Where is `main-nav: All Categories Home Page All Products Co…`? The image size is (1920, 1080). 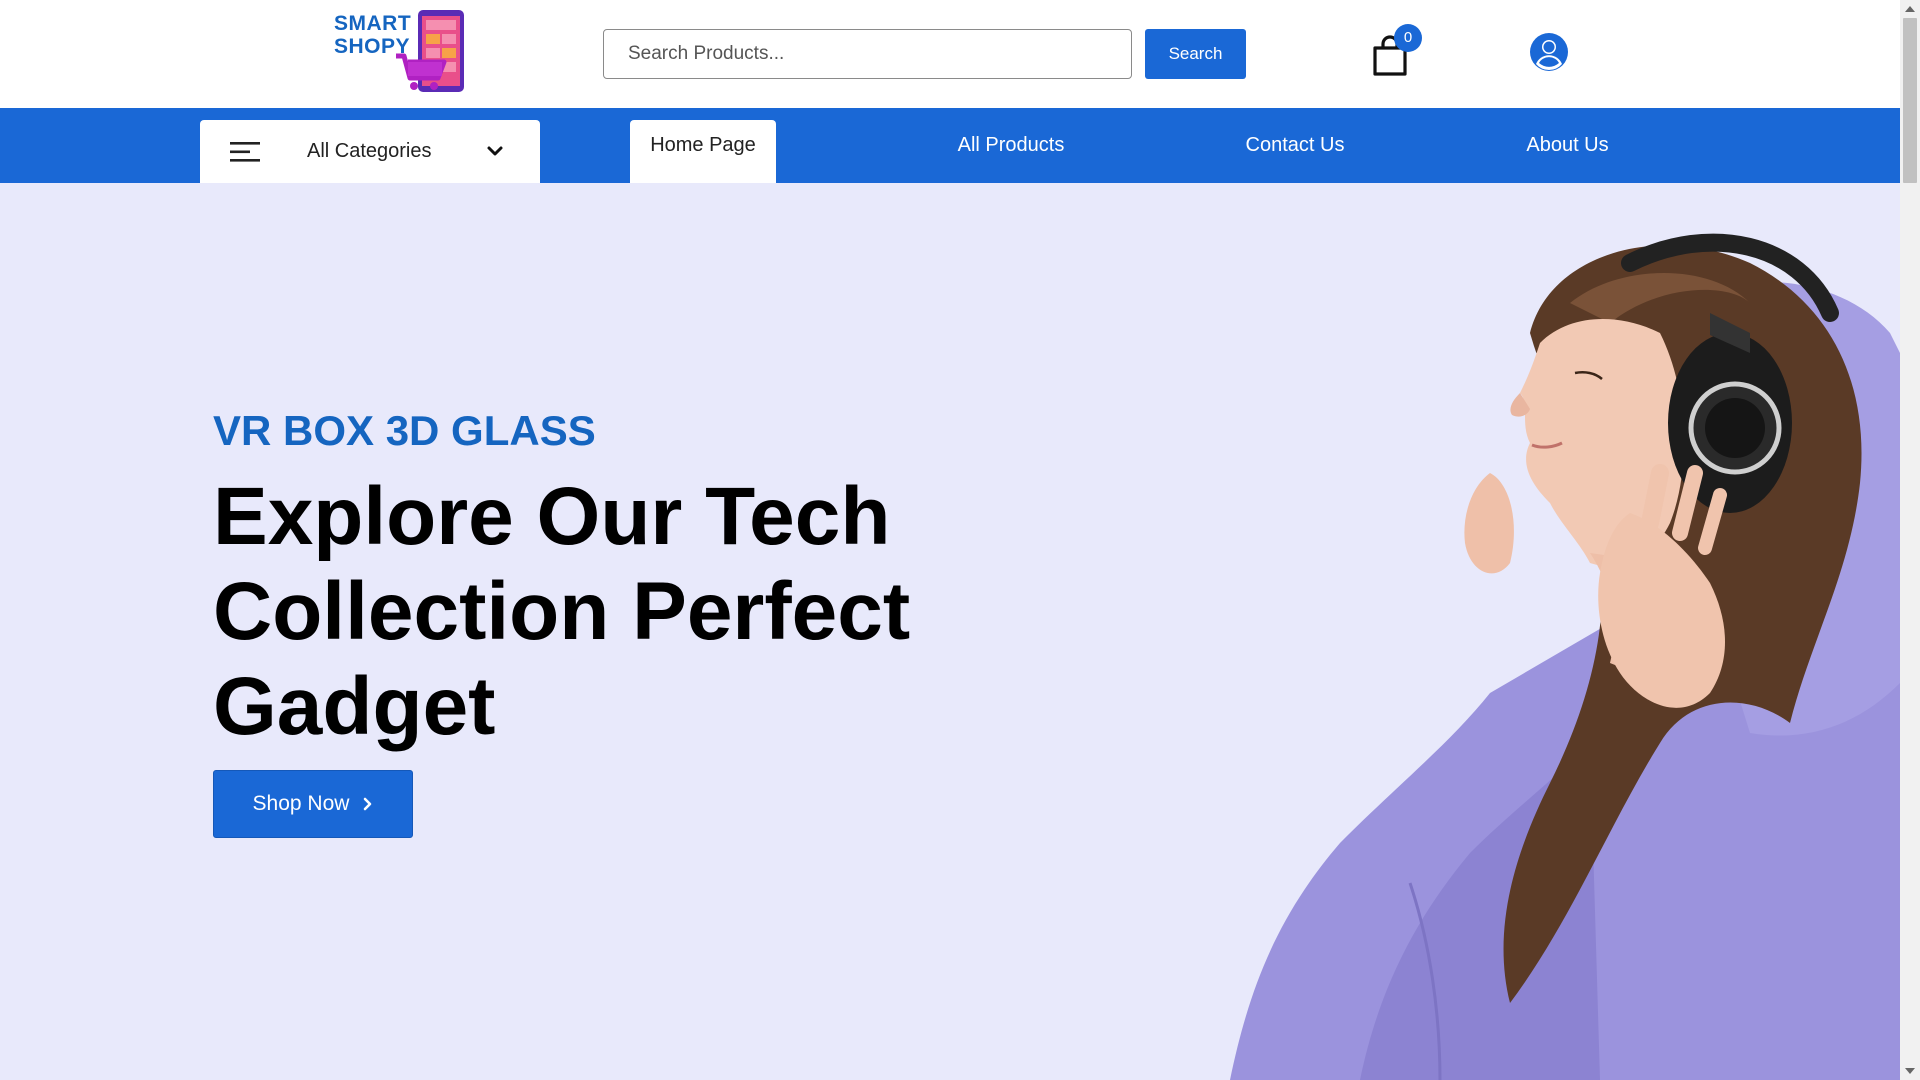 main-nav: All Categories Home Page All Products Co… is located at coordinates (950, 145).